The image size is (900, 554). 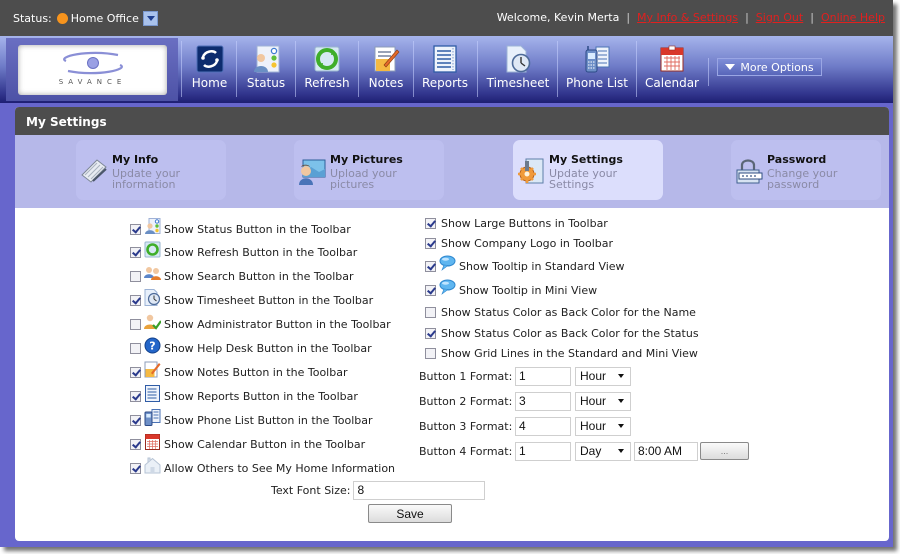 What do you see at coordinates (511, 289) in the screenshot?
I see `setting-option: Show Tooltip in Mini View` at bounding box center [511, 289].